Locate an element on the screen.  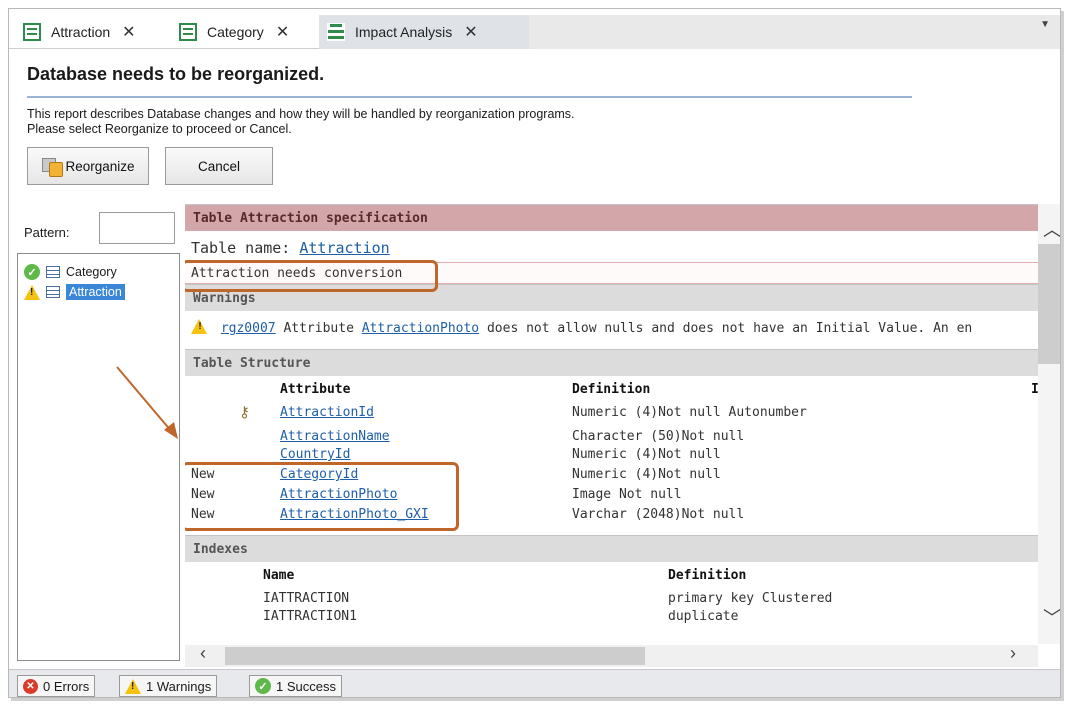
spec-section-header: Table Attraction specification is located at coordinates (611, 217).